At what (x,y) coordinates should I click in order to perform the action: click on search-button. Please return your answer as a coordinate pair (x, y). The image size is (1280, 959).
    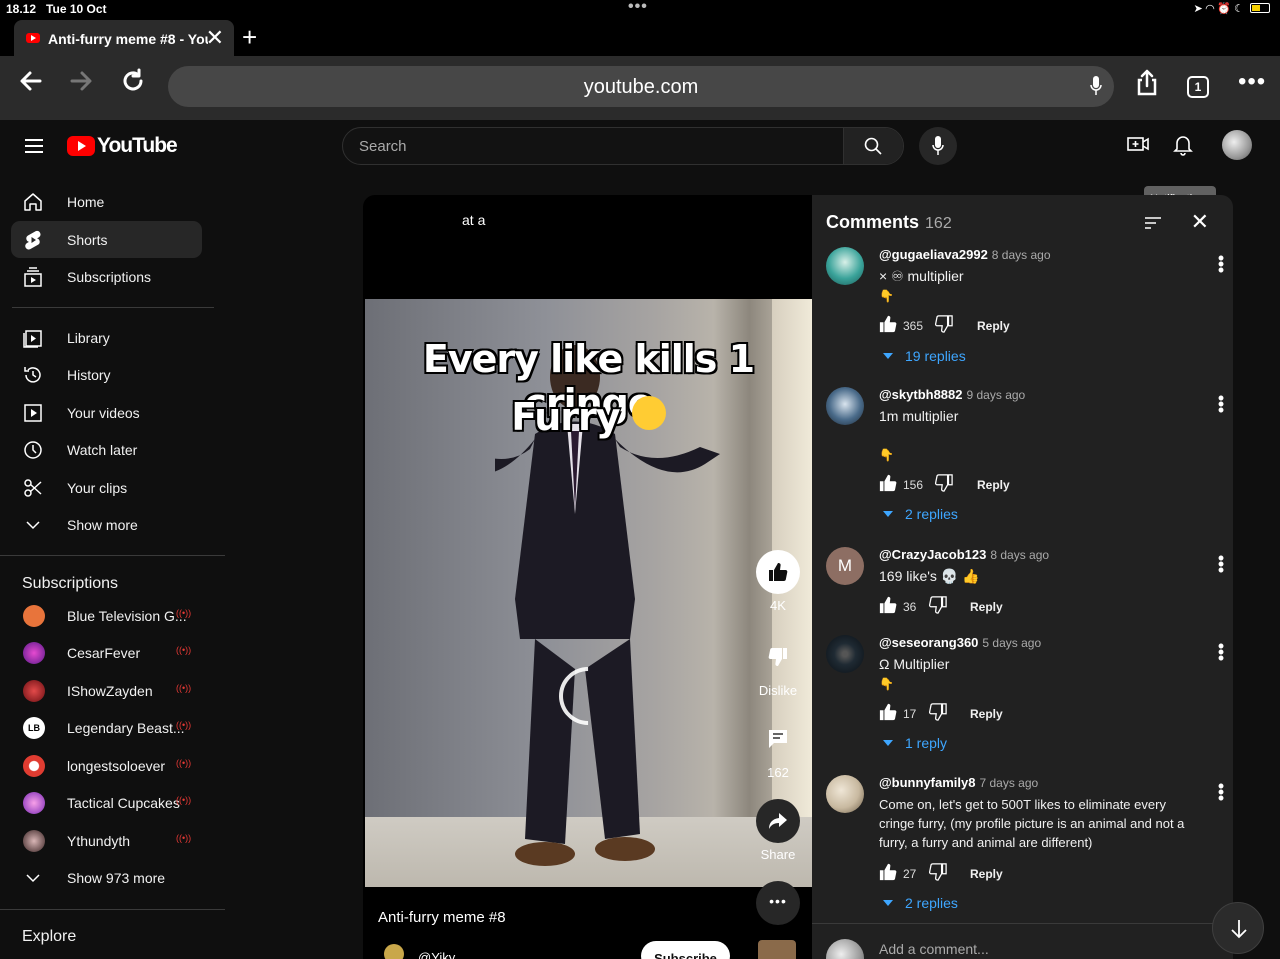
    Looking at the image, I should click on (873, 146).